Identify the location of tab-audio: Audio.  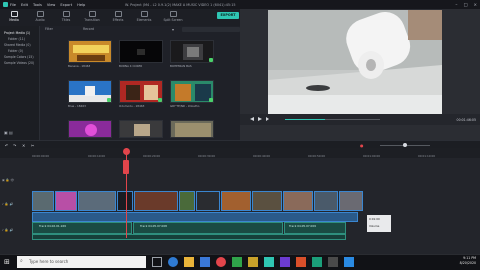
(40, 18).